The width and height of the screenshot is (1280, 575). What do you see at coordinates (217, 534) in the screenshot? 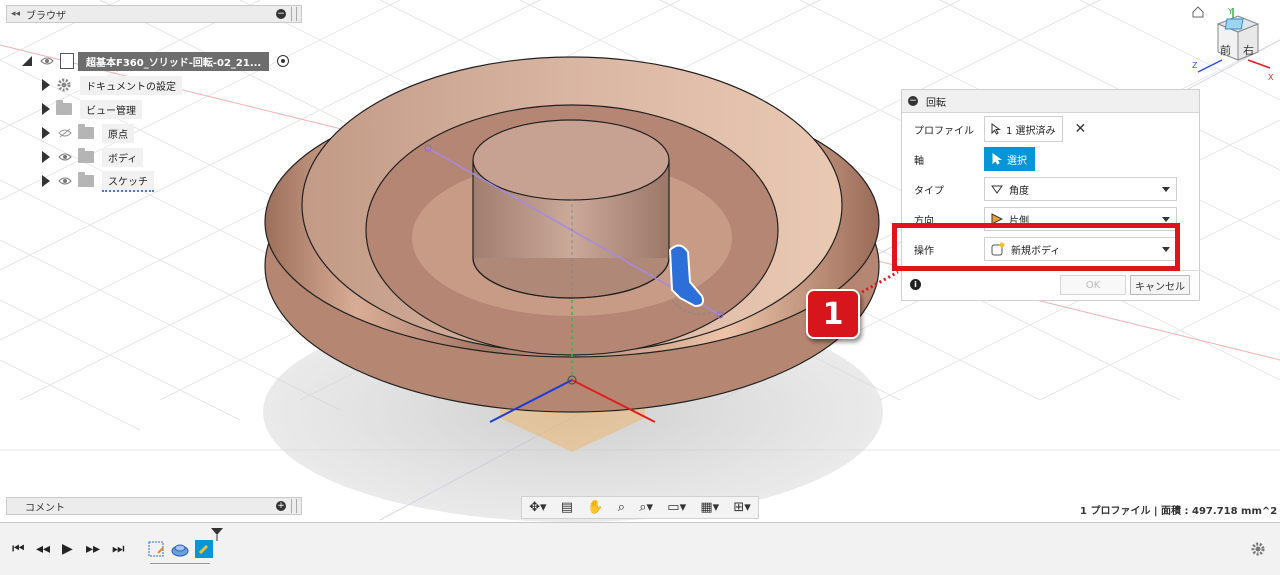
I see `timeline-marker-icon` at bounding box center [217, 534].